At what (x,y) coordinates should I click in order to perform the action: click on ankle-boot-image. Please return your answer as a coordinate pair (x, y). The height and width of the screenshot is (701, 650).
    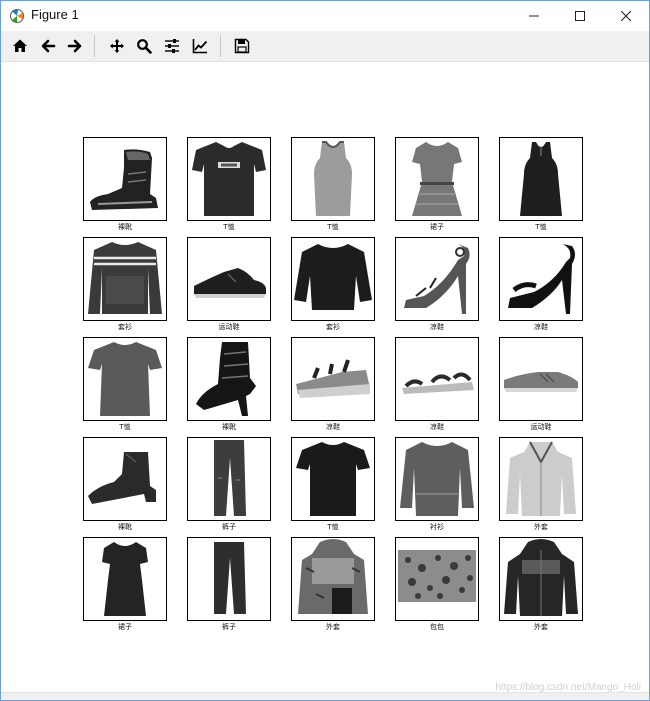
    Looking at the image, I should click on (124, 179).